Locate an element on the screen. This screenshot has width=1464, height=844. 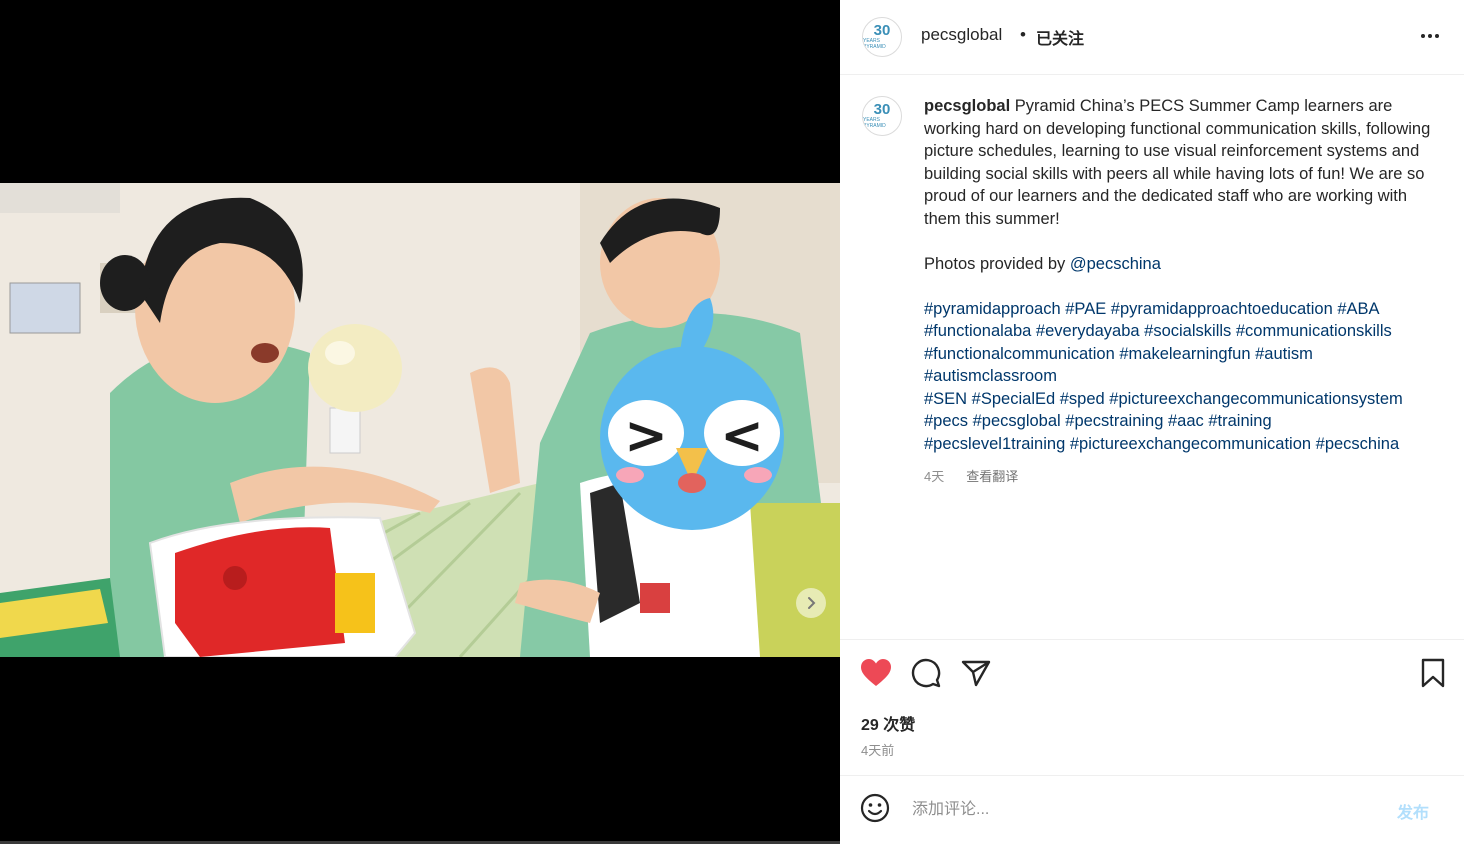
add-comment-row: 发布 is located at coordinates (1152, 809).